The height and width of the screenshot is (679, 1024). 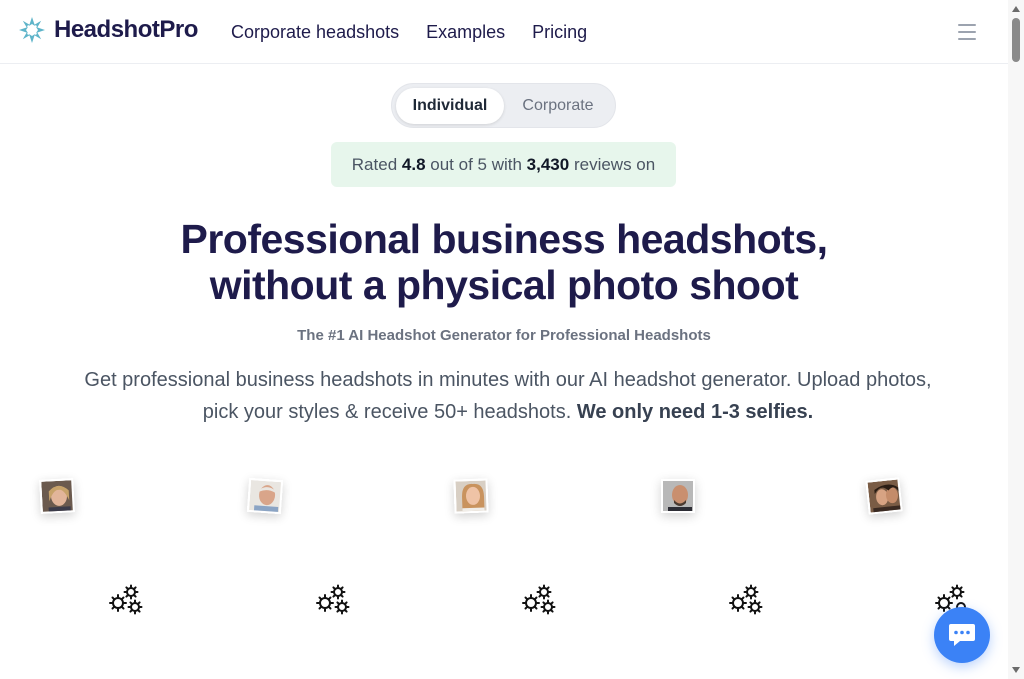 What do you see at coordinates (559, 32) in the screenshot?
I see `nav-link-pricing: Pricing` at bounding box center [559, 32].